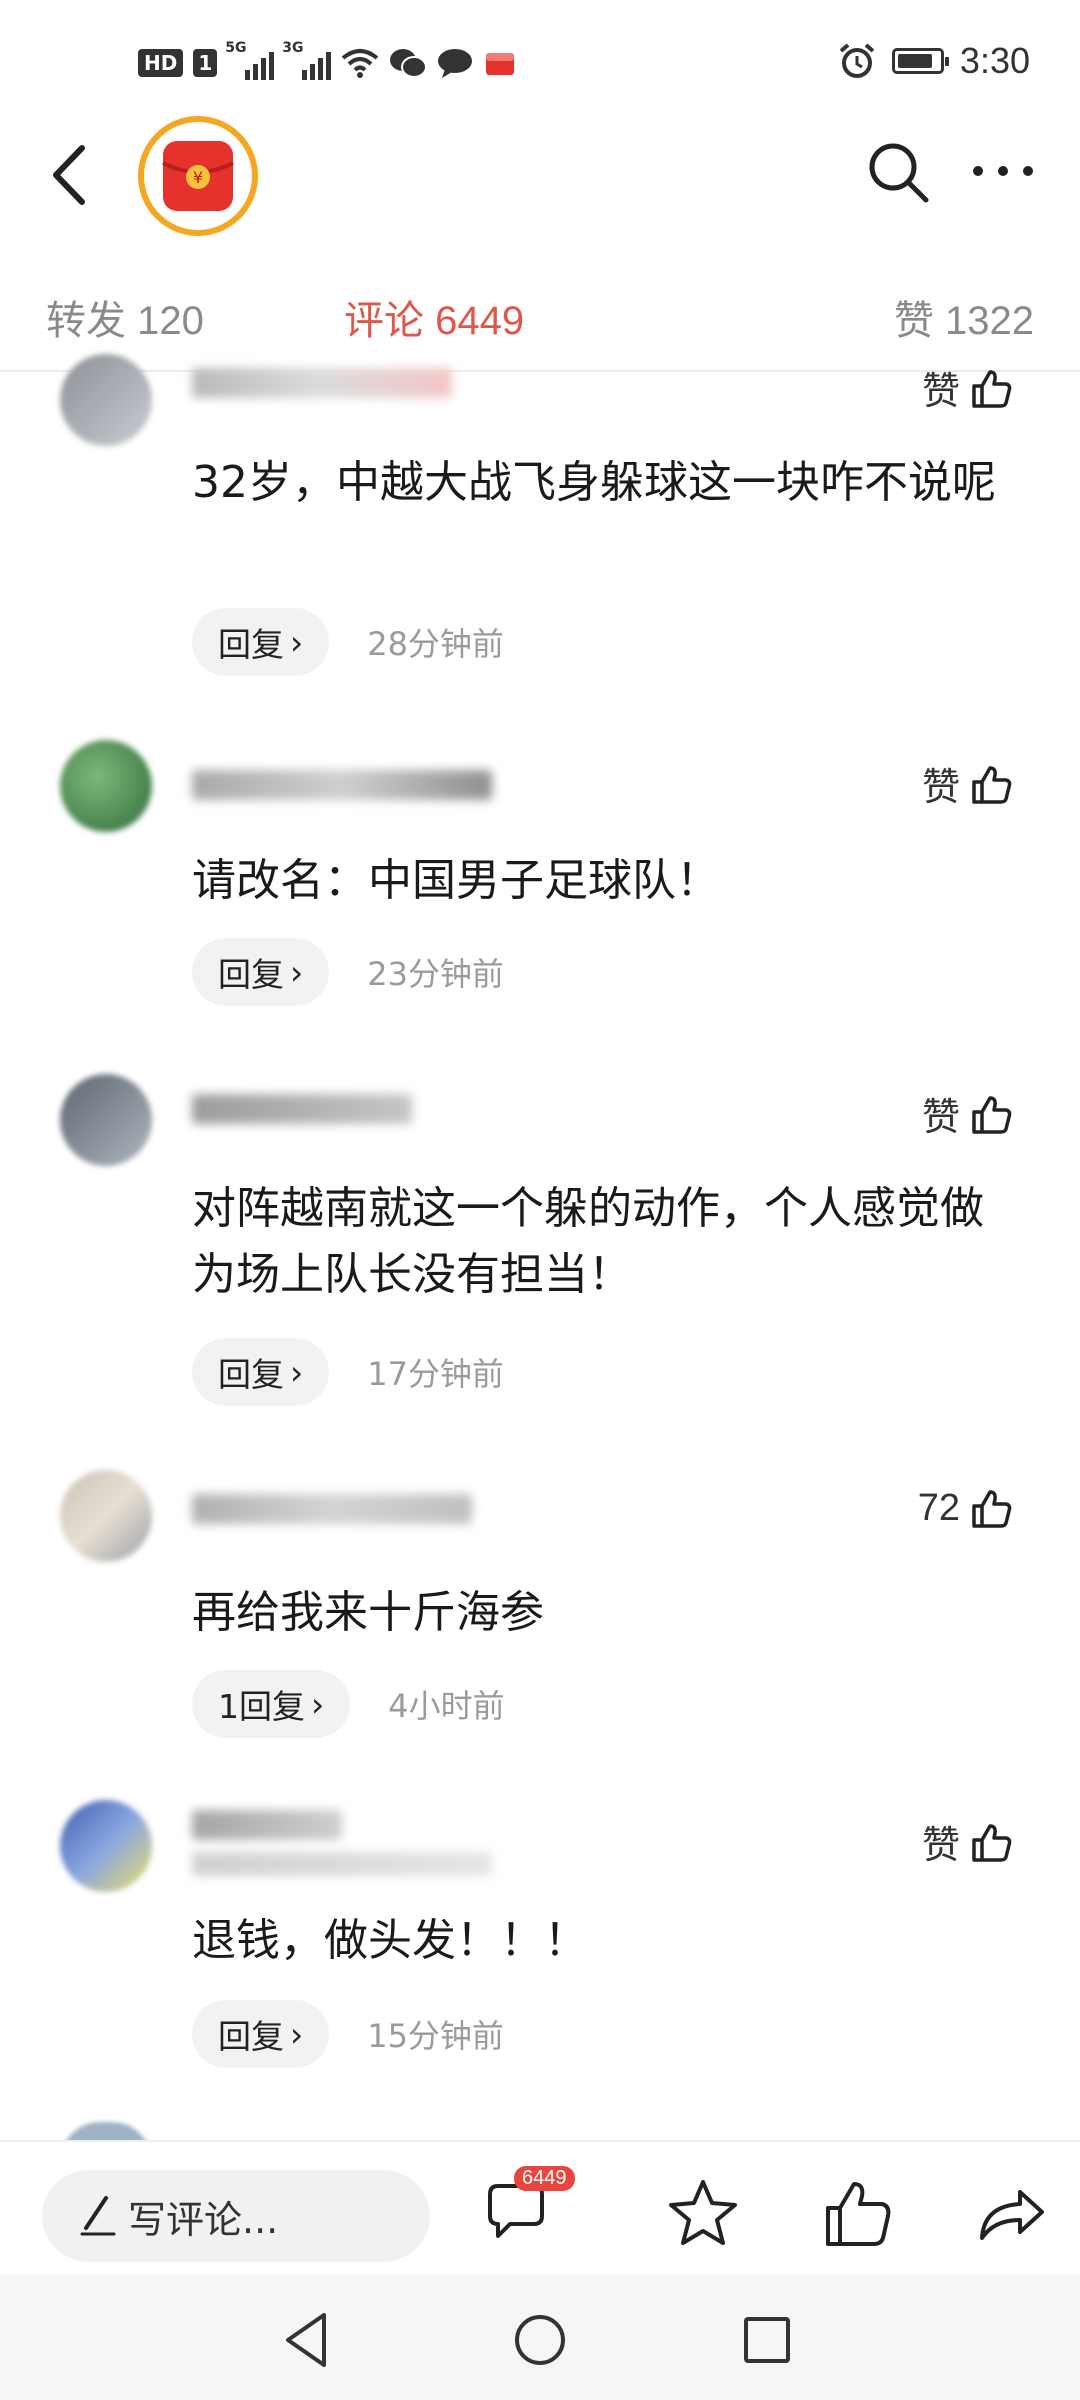  I want to click on comment-item: 赞 请改名：中国男子足球队！ 回复 › 23分钟前, so click(540, 880).